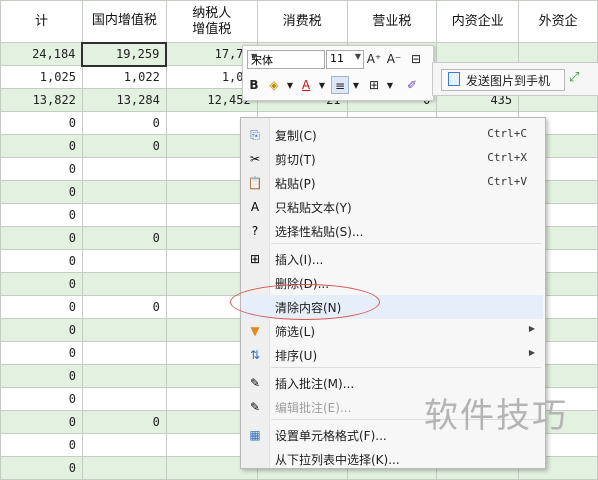 The height and width of the screenshot is (480, 598). What do you see at coordinates (392, 207) in the screenshot?
I see `menu-item: A 只粘贴文本(Y)` at bounding box center [392, 207].